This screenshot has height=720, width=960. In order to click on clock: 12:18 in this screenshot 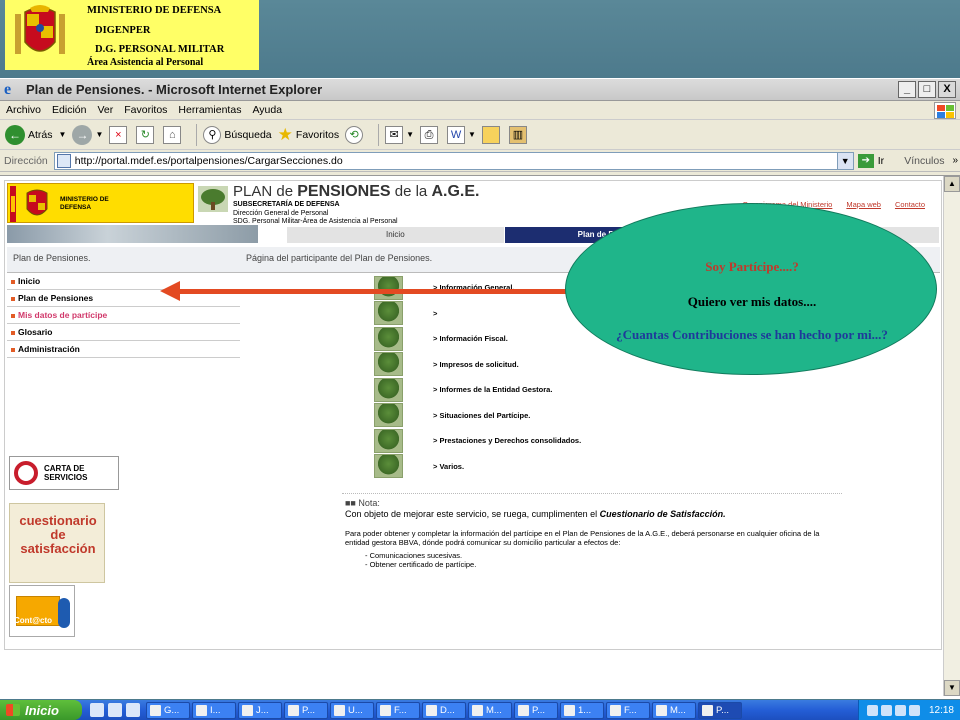, I will do `click(941, 710)`.